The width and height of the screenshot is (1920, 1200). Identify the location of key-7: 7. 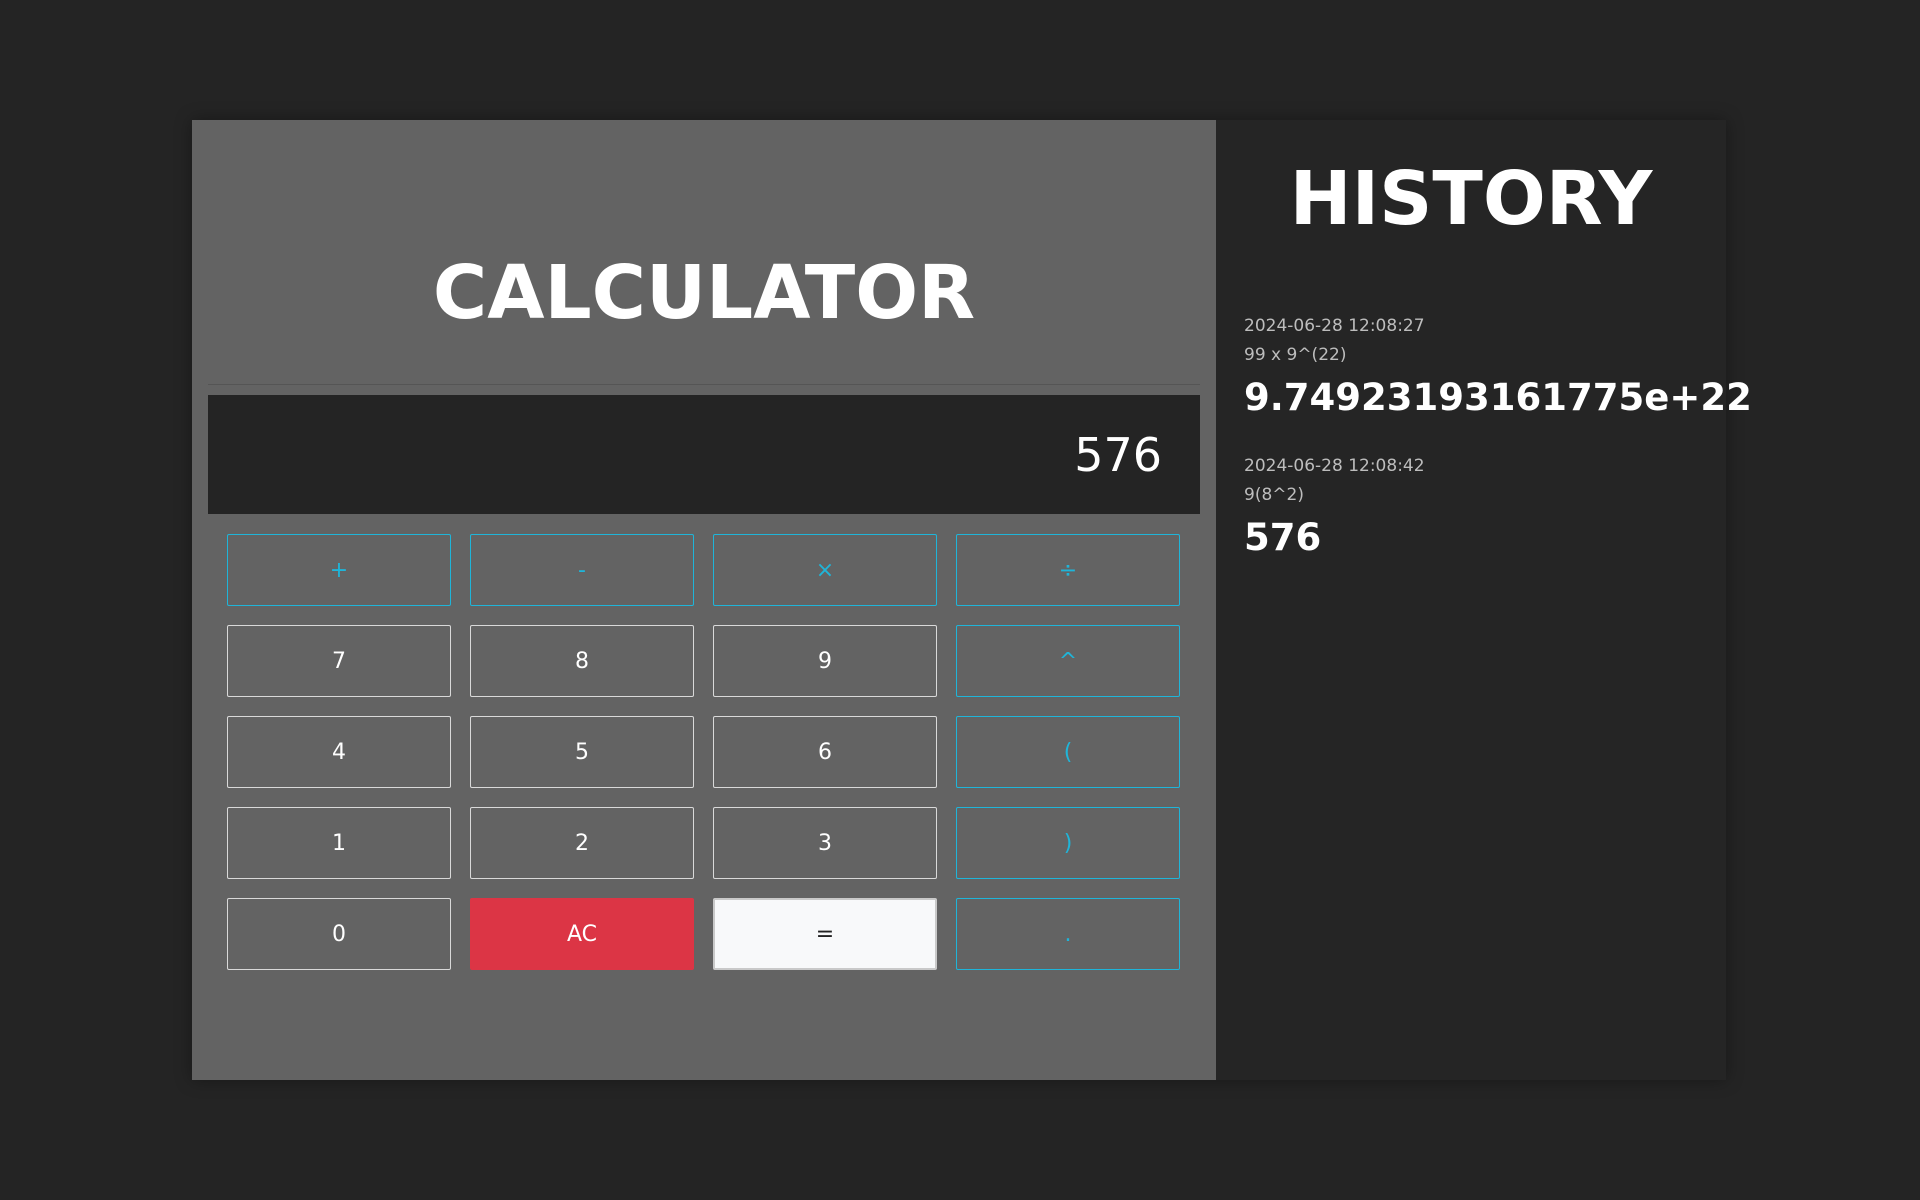
(339, 661).